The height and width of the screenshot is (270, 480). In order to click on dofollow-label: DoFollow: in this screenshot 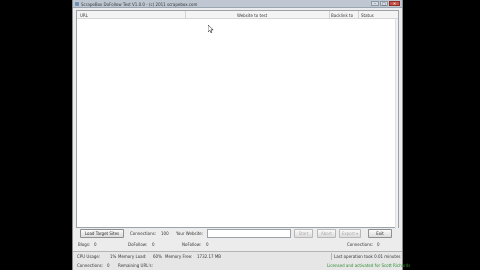, I will do `click(138, 244)`.